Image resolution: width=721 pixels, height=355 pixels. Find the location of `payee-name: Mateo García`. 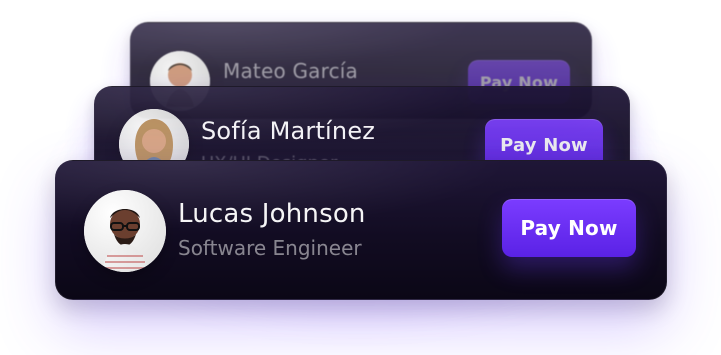

payee-name: Mateo García is located at coordinates (290, 71).